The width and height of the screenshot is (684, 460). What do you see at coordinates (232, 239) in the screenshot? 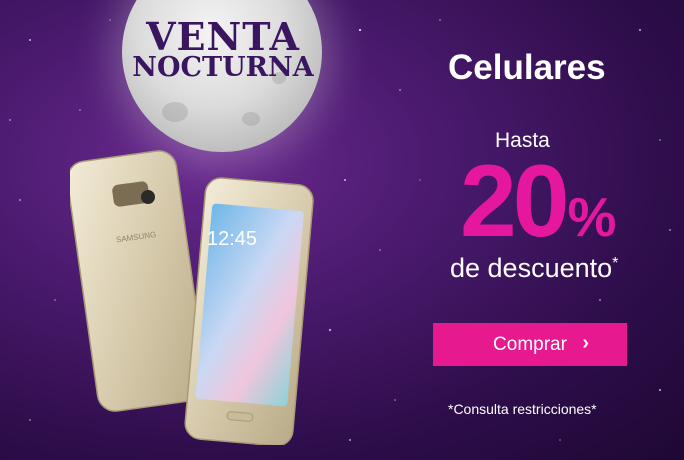
I see `phone-screen-time: 12:45` at bounding box center [232, 239].